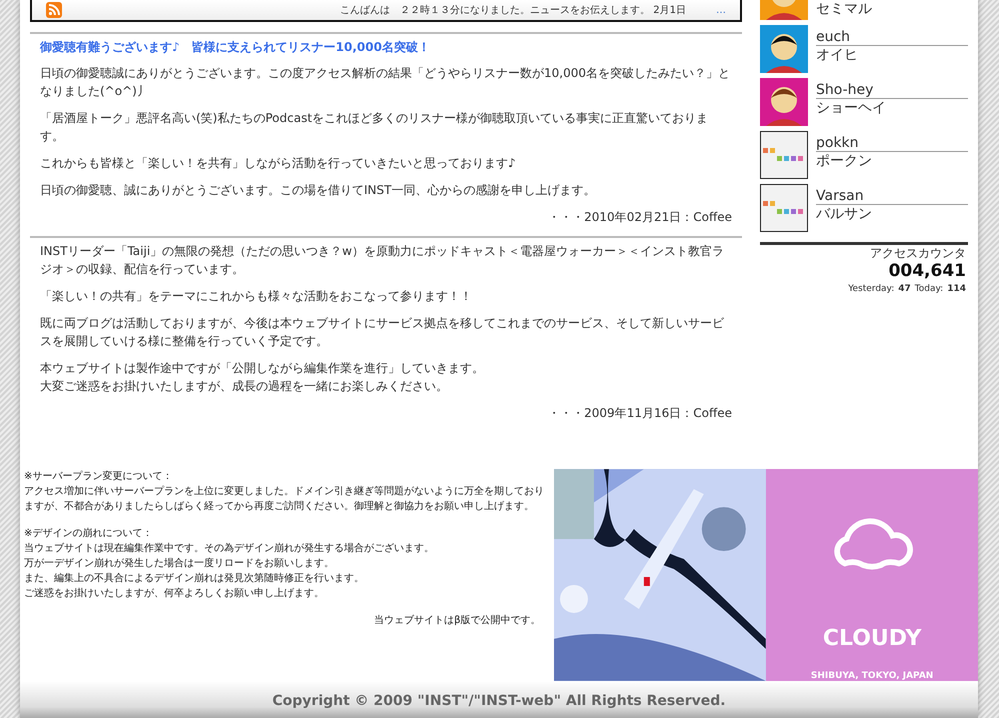 Image resolution: width=999 pixels, height=718 pixels. What do you see at coordinates (457, 621) in the screenshot?
I see `beta-note: 当ウェブサイトはβ版で公開中です。` at bounding box center [457, 621].